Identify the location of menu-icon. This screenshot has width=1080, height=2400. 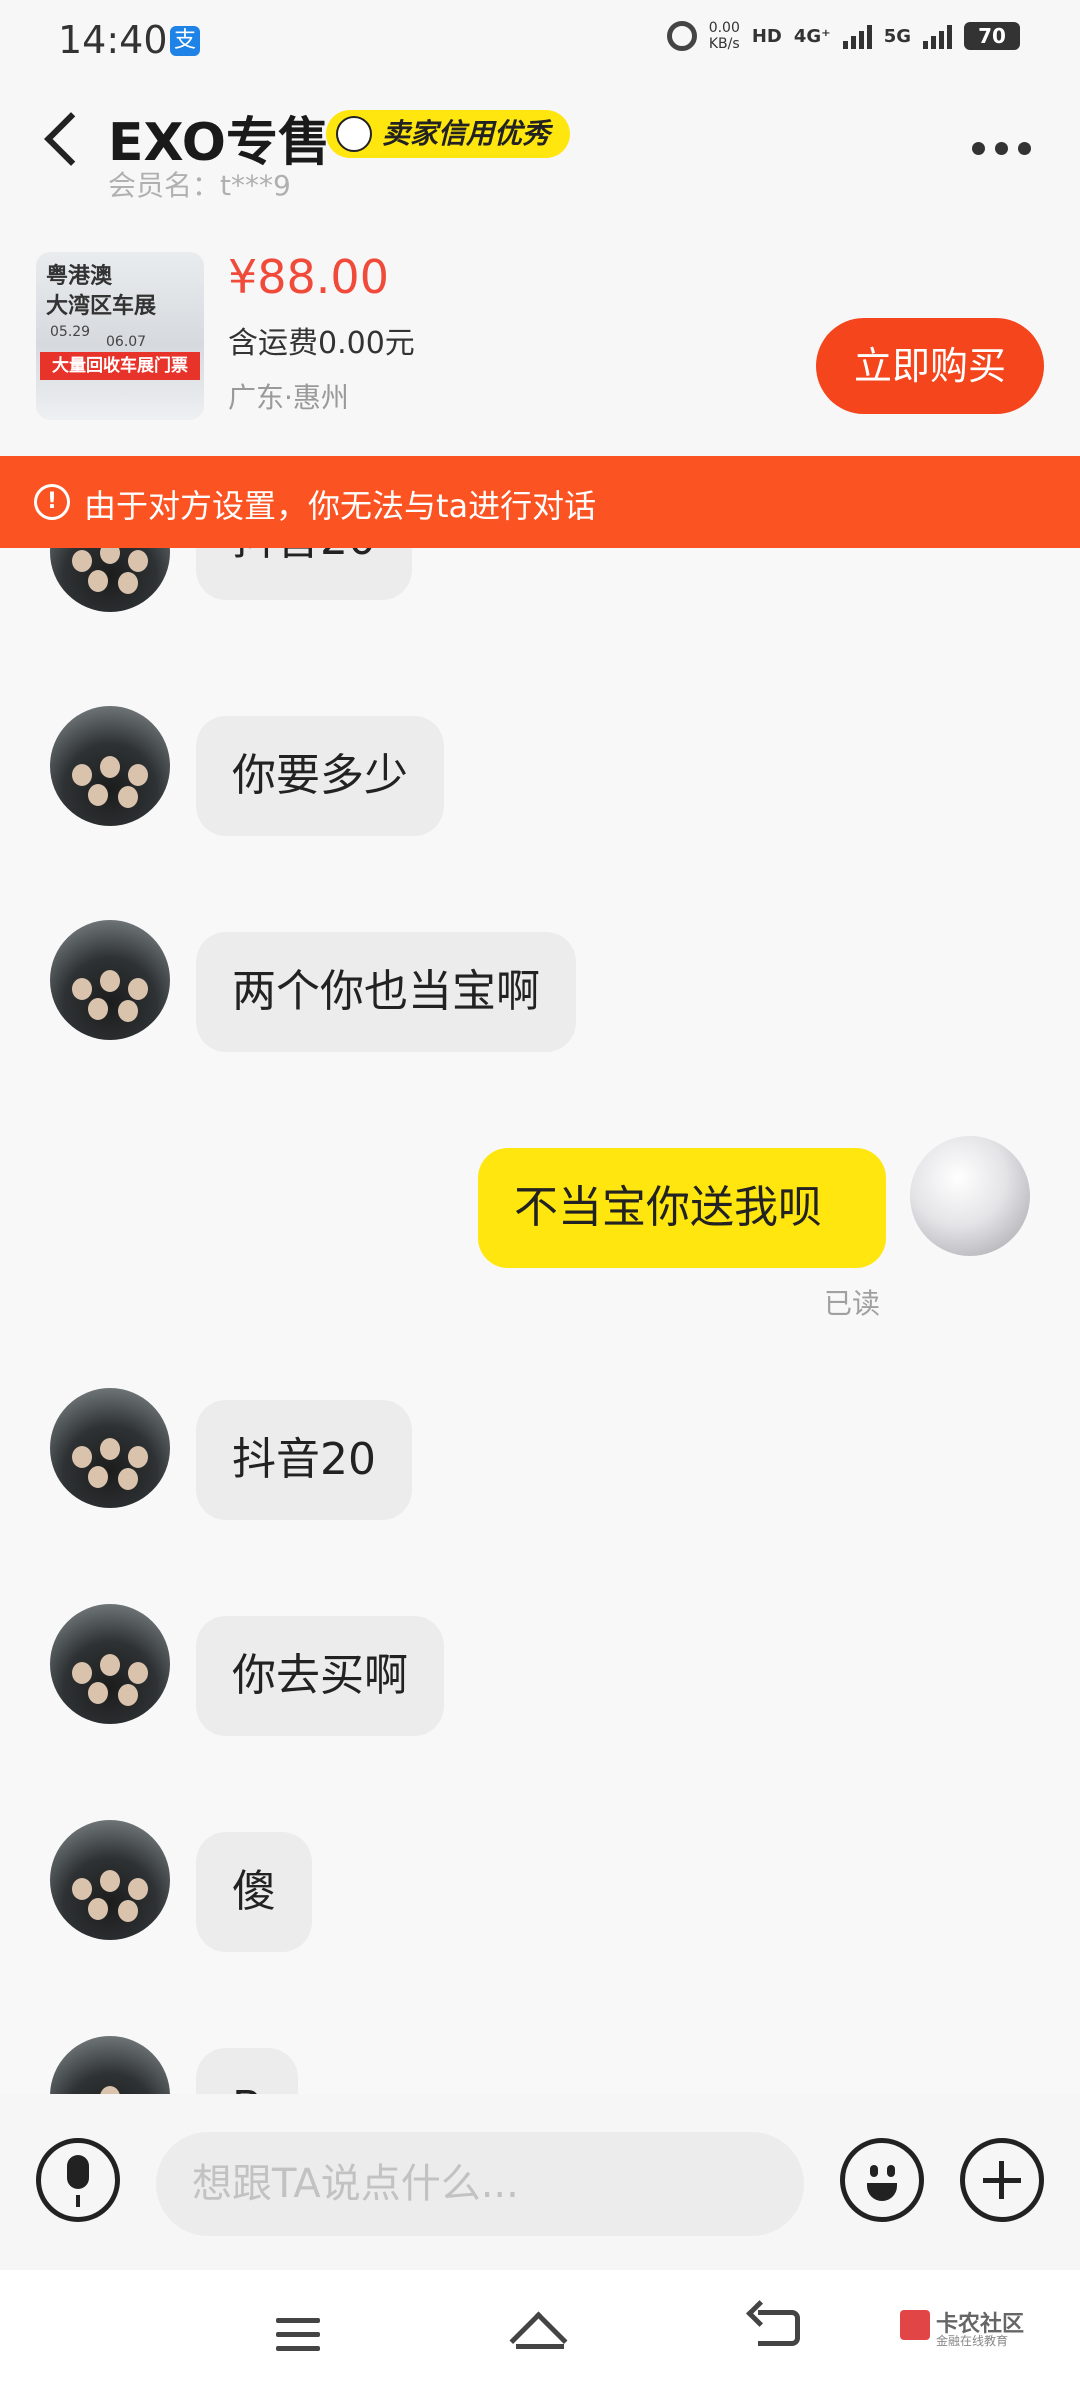
(298, 2339).